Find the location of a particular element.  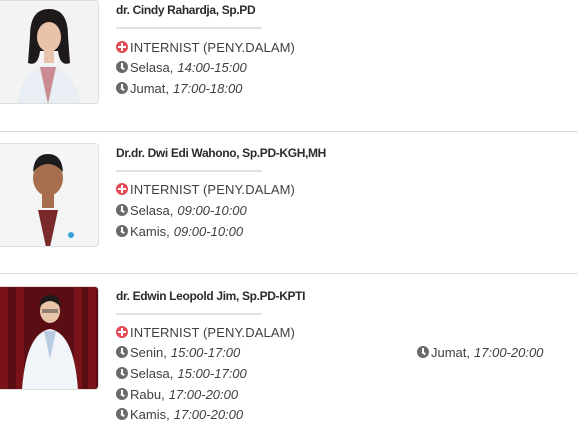

schedule-row: Rabu, 17:00-20:00 is located at coordinates (177, 394).